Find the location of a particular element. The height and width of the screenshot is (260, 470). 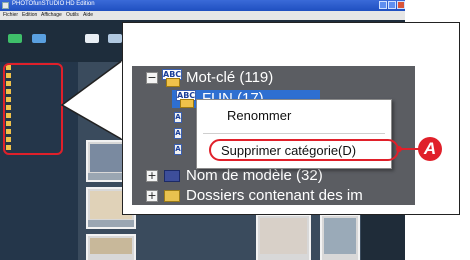

folders-node-label: Dossiers contenant des im is located at coordinates (274, 195).